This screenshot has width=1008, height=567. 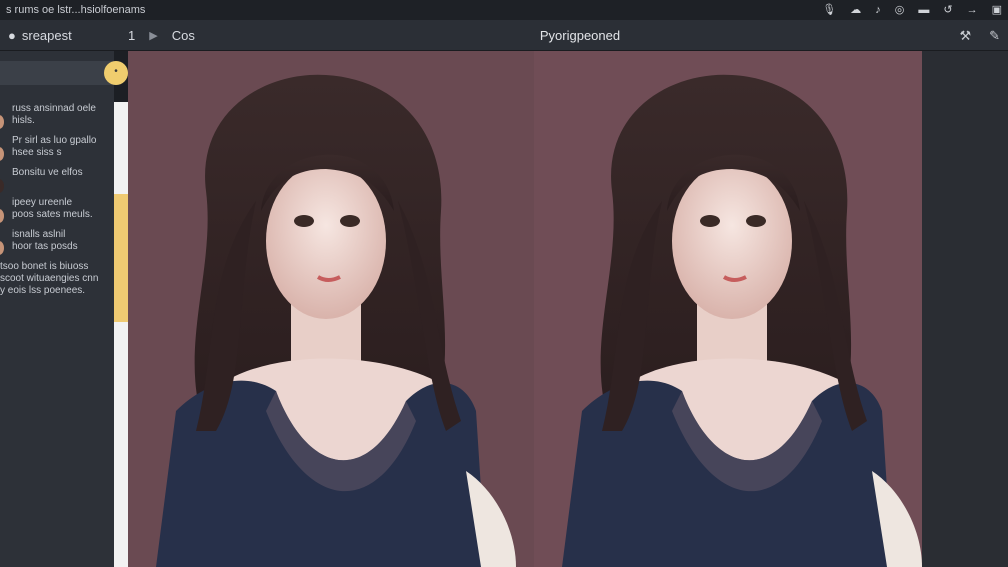 I want to click on list-item: ipeey ureenle poos sates meuls., so click(x=57, y=210).